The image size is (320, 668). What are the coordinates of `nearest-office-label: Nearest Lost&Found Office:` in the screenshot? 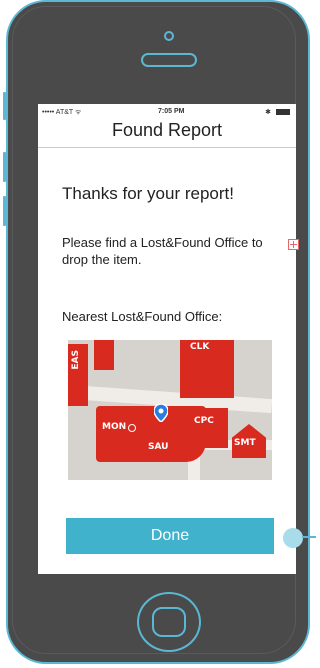 It's located at (142, 316).